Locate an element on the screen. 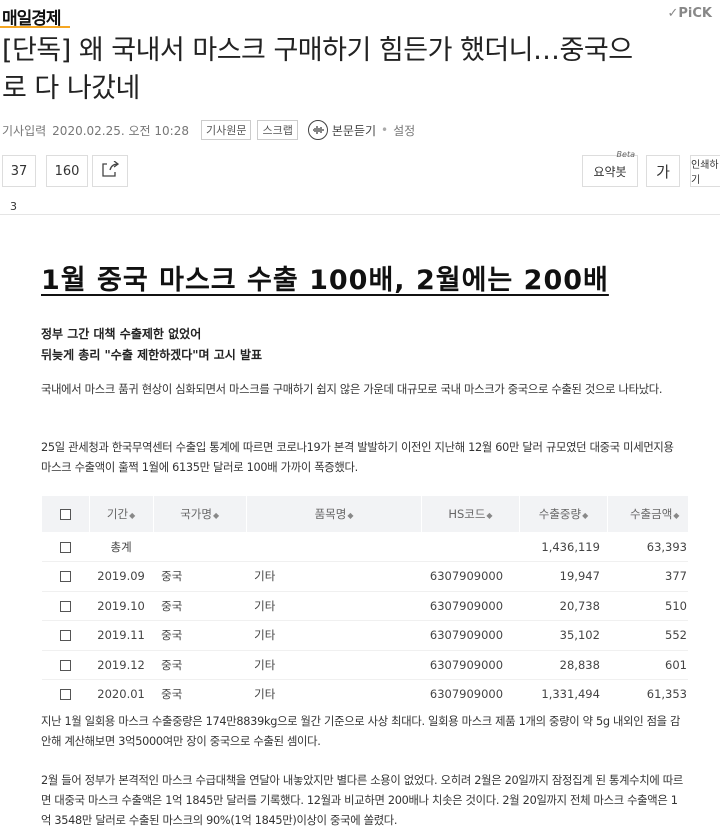 This screenshot has width=720, height=836. select-all-checkbox is located at coordinates (65, 514).